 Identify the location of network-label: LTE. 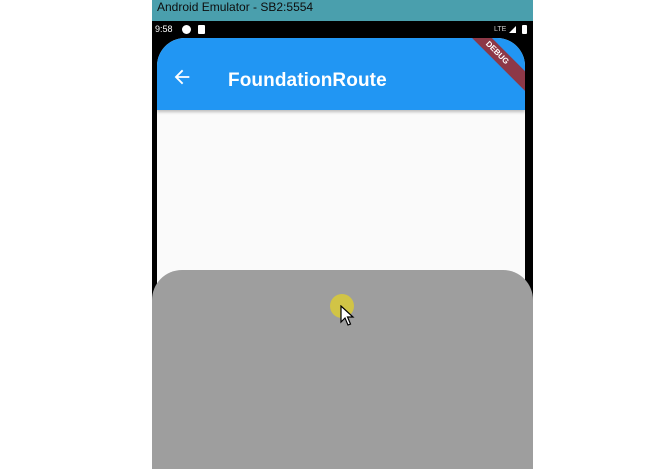
(500, 29).